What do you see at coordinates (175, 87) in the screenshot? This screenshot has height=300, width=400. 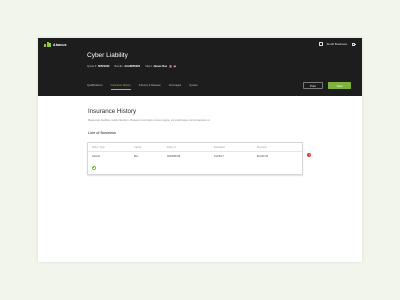 I see `tab-coverages: Coverages` at bounding box center [175, 87].